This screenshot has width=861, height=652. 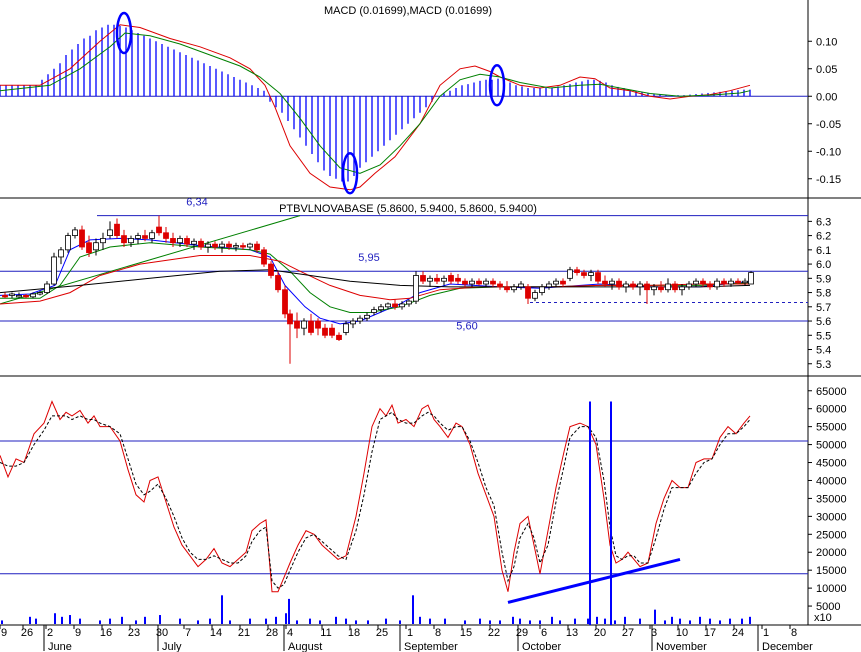 What do you see at coordinates (787, 646) in the screenshot?
I see `month-label: December` at bounding box center [787, 646].